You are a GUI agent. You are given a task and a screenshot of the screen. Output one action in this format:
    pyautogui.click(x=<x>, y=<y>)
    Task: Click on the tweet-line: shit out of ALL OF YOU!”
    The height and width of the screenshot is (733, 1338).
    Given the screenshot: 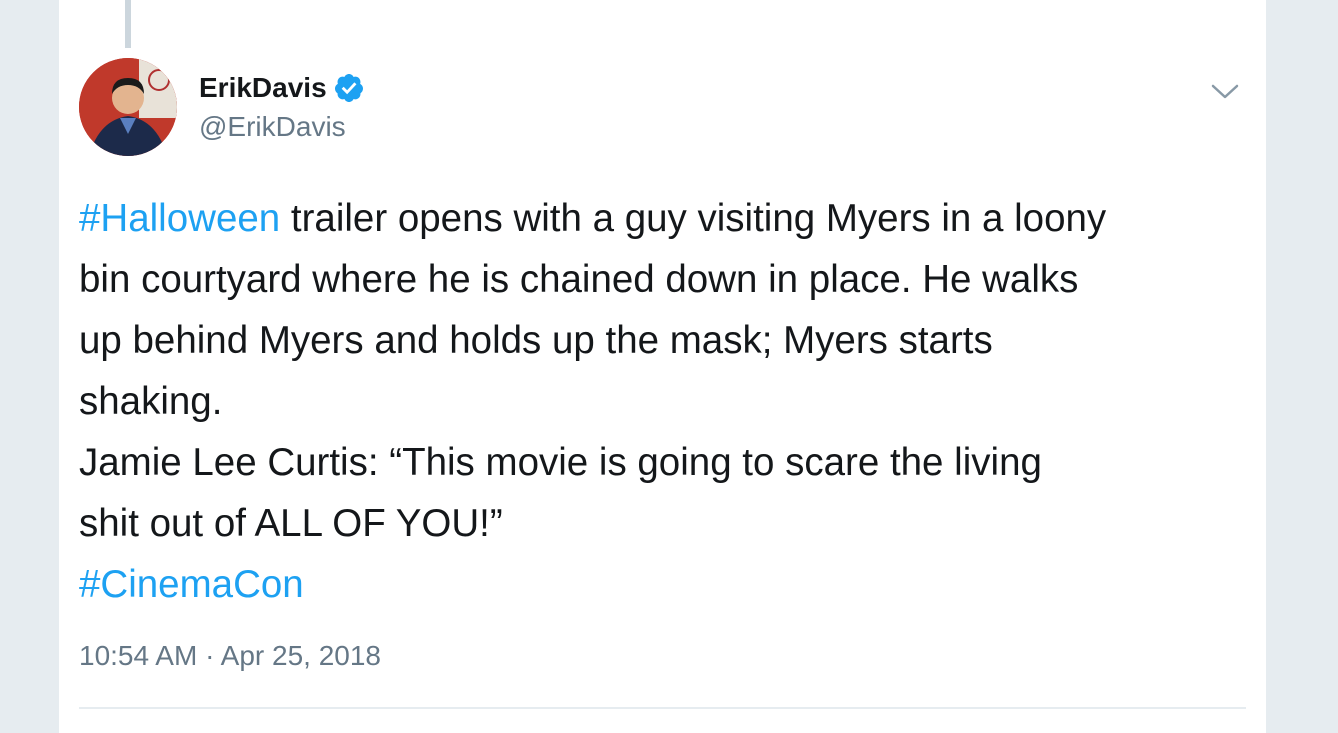 What is the action you would take?
    pyautogui.click(x=291, y=523)
    